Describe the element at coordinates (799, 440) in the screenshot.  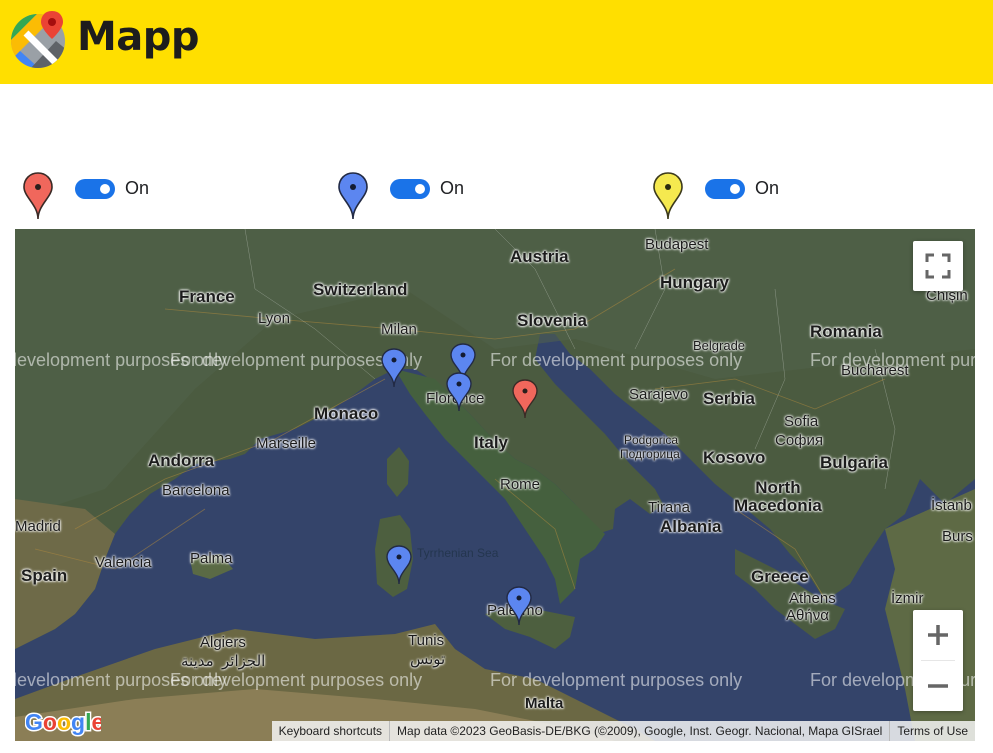
I see `city-label: София` at that location.